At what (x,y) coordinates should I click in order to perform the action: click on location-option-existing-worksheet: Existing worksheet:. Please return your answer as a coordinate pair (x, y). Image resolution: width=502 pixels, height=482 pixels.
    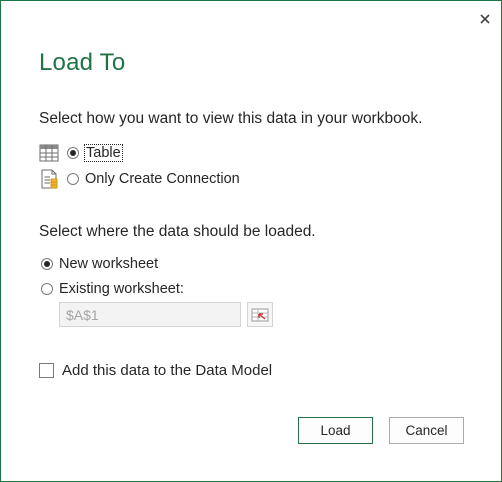
    Looking at the image, I should click on (112, 289).